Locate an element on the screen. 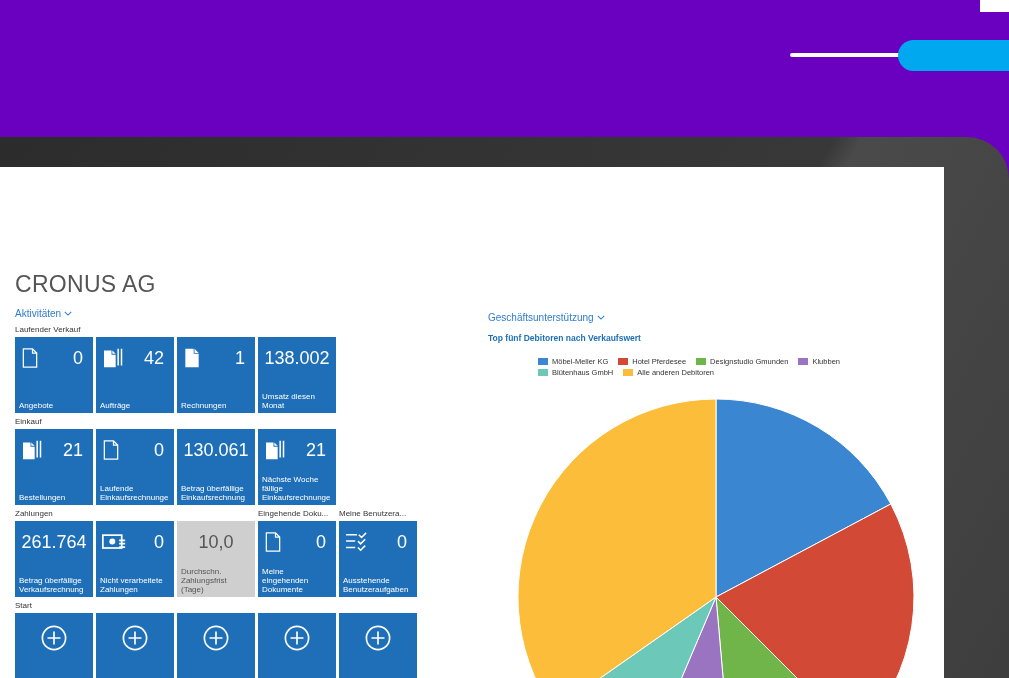 Image resolution: width=1009 pixels, height=678 pixels. tile-label: Laufende Einkaufsrechnunge is located at coordinates (135, 493).